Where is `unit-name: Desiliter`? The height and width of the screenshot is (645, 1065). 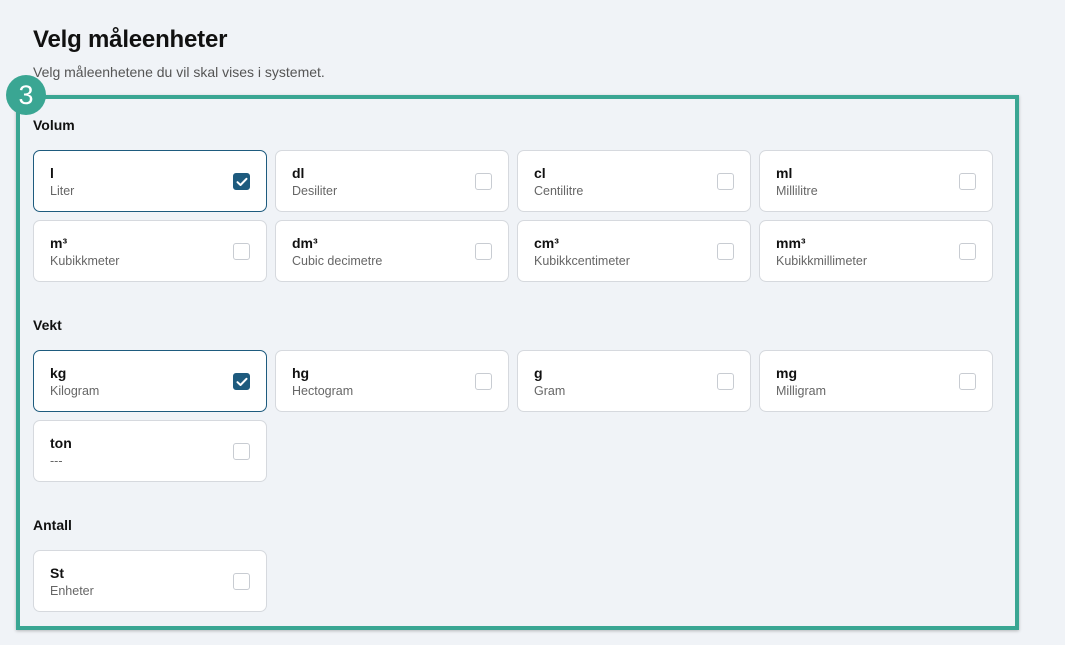 unit-name: Desiliter is located at coordinates (315, 191).